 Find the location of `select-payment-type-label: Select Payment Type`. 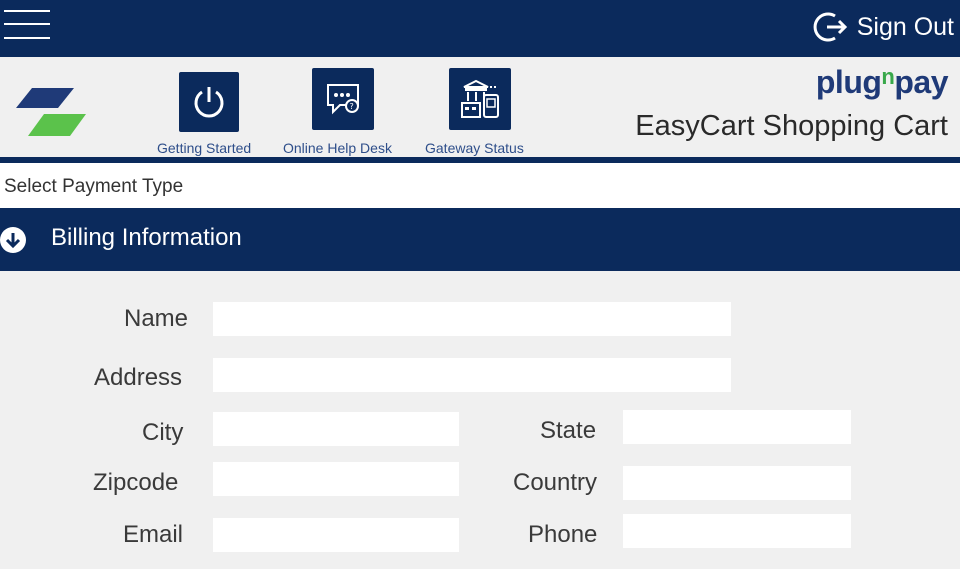

select-payment-type-label: Select Payment Type is located at coordinates (94, 186).